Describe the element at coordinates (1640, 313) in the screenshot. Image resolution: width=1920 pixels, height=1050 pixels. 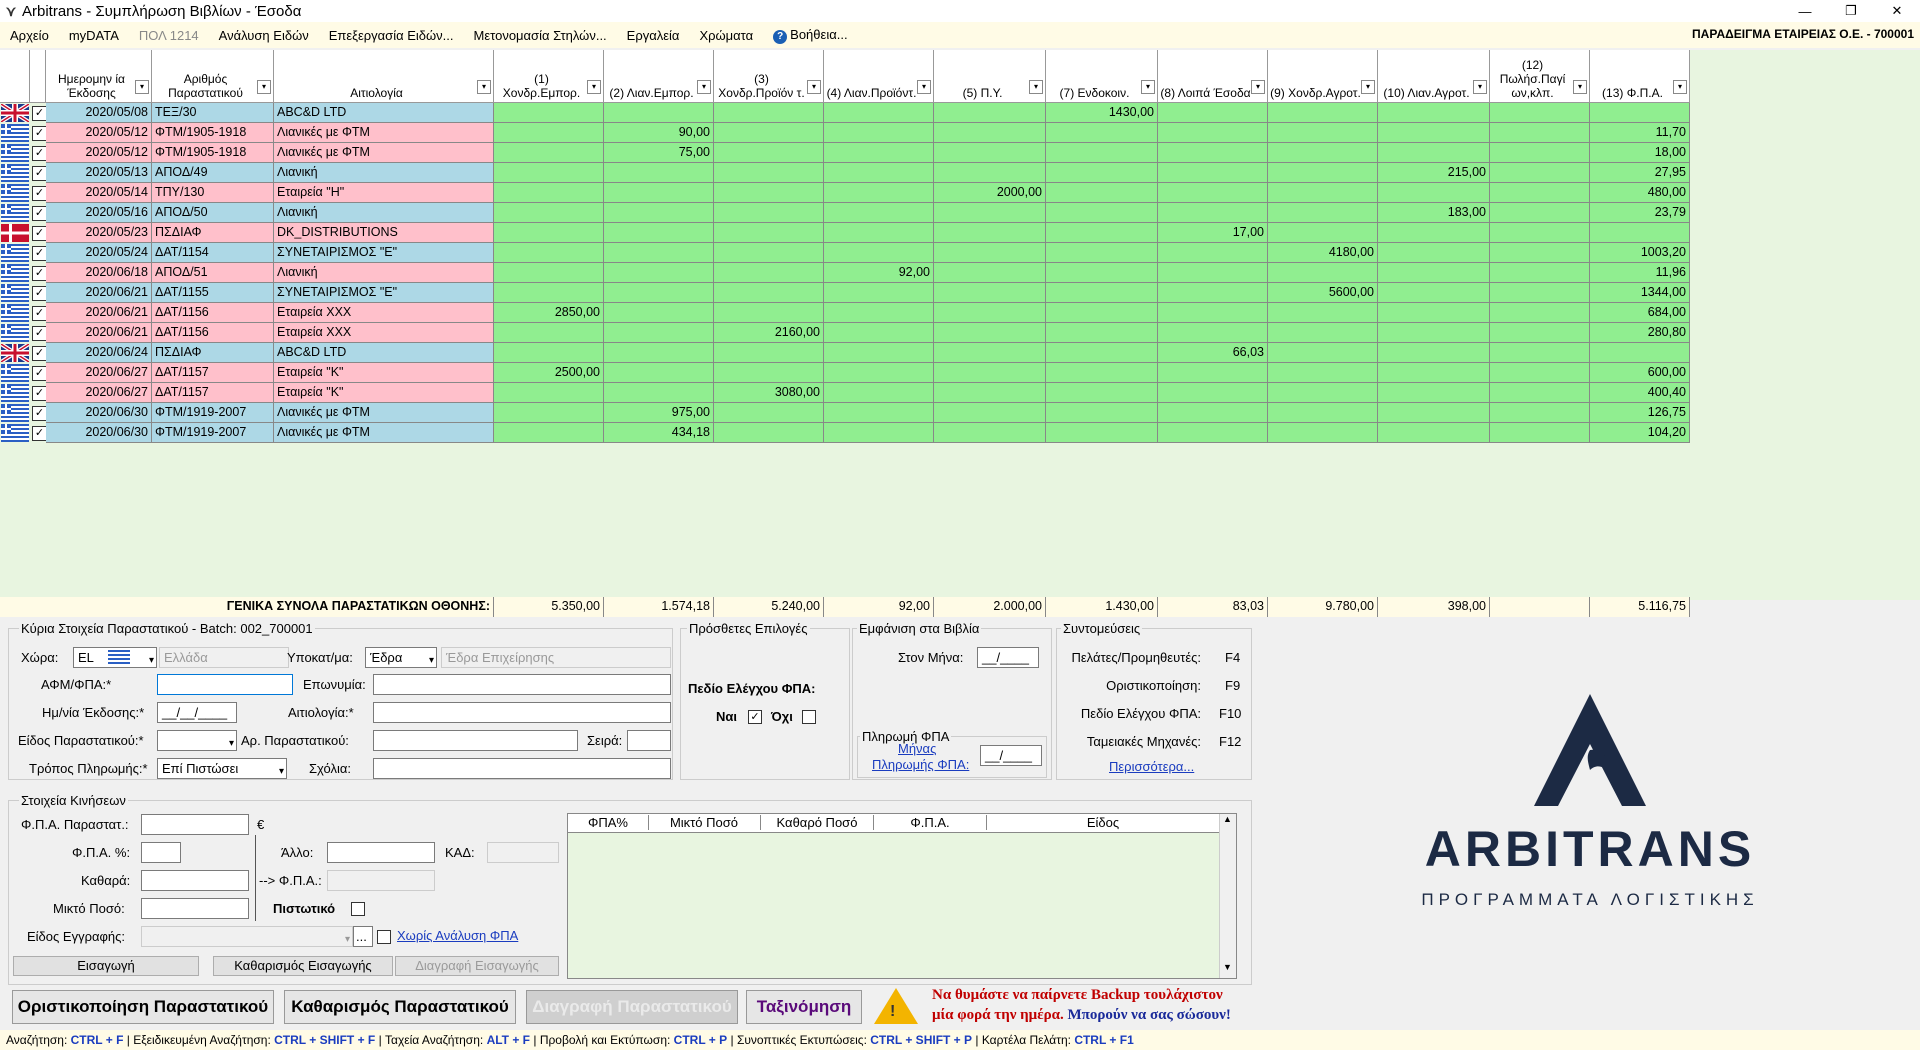
I see `amount-cell: 684,00` at that location.